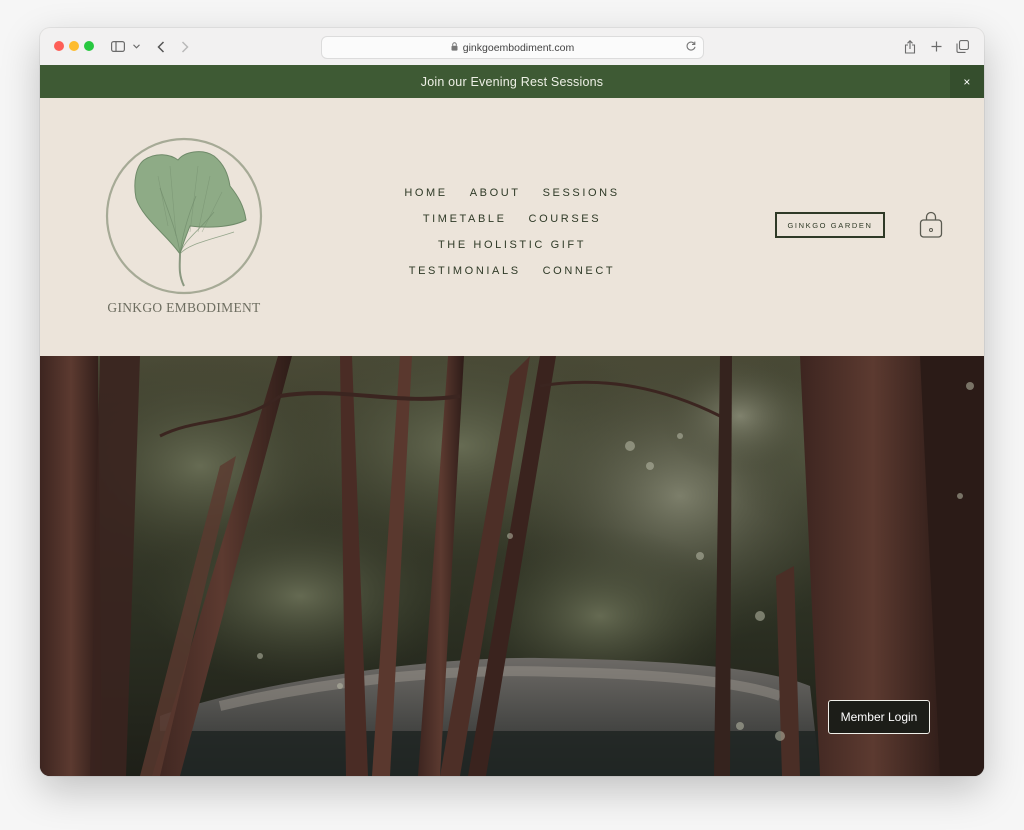  Describe the element at coordinates (967, 81) in the screenshot. I see `close-announcement-button: ×` at that location.